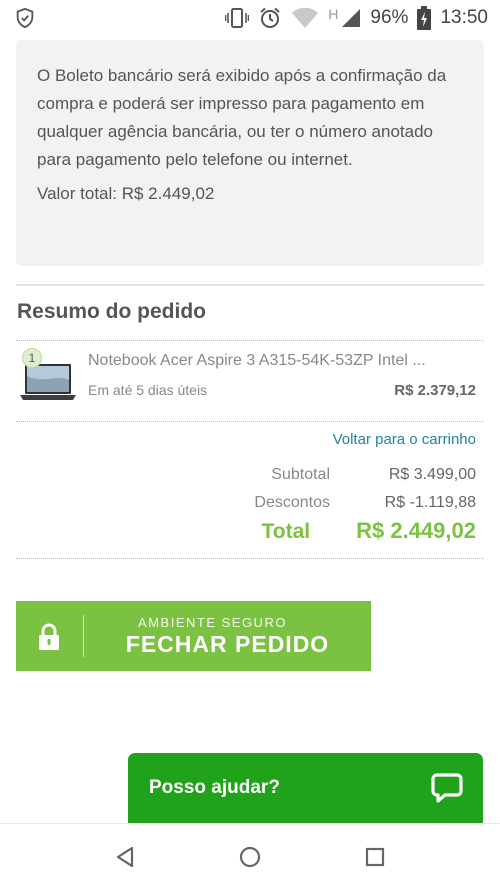 This screenshot has height=889, width=500. I want to click on button-separator, so click(83, 636).